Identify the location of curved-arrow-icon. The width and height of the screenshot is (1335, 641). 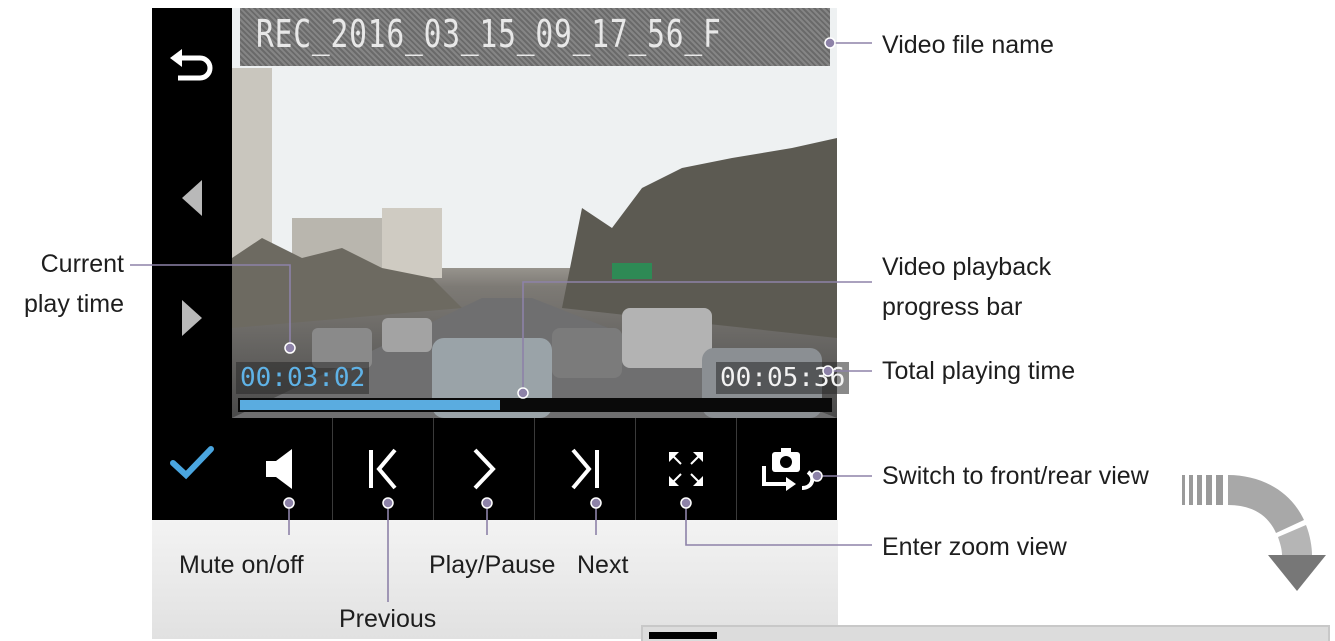
(1254, 533).